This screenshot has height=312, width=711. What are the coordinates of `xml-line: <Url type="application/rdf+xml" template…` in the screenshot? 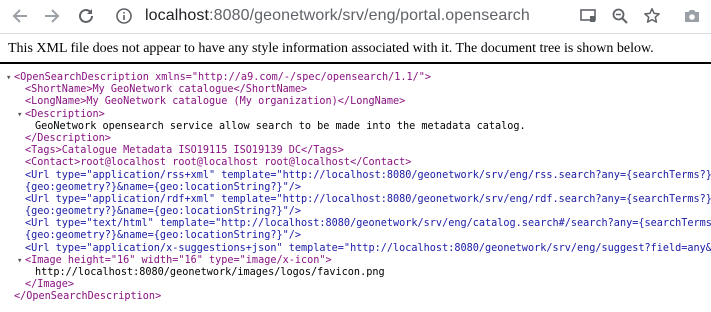 It's located at (355, 200).